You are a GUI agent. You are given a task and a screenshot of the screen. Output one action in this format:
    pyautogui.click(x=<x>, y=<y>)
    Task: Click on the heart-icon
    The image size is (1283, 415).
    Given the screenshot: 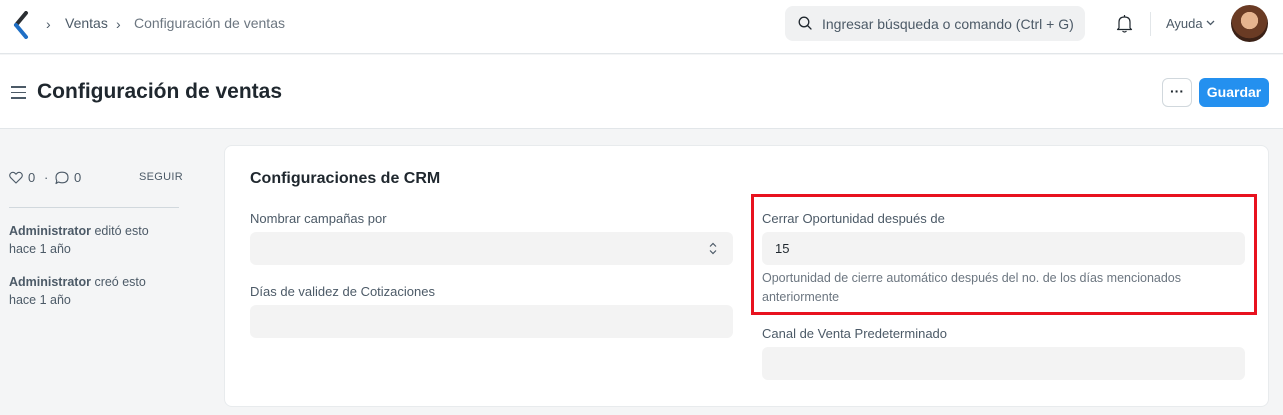 What is the action you would take?
    pyautogui.click(x=16, y=177)
    